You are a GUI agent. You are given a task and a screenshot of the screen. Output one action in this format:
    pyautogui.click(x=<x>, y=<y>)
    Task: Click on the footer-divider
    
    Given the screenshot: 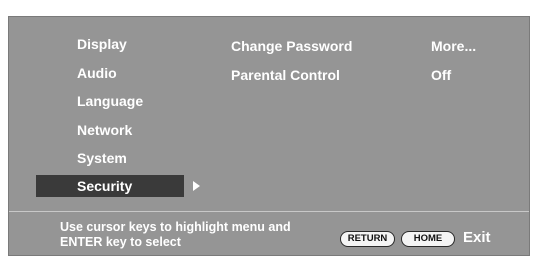 What is the action you would take?
    pyautogui.click(x=269, y=211)
    